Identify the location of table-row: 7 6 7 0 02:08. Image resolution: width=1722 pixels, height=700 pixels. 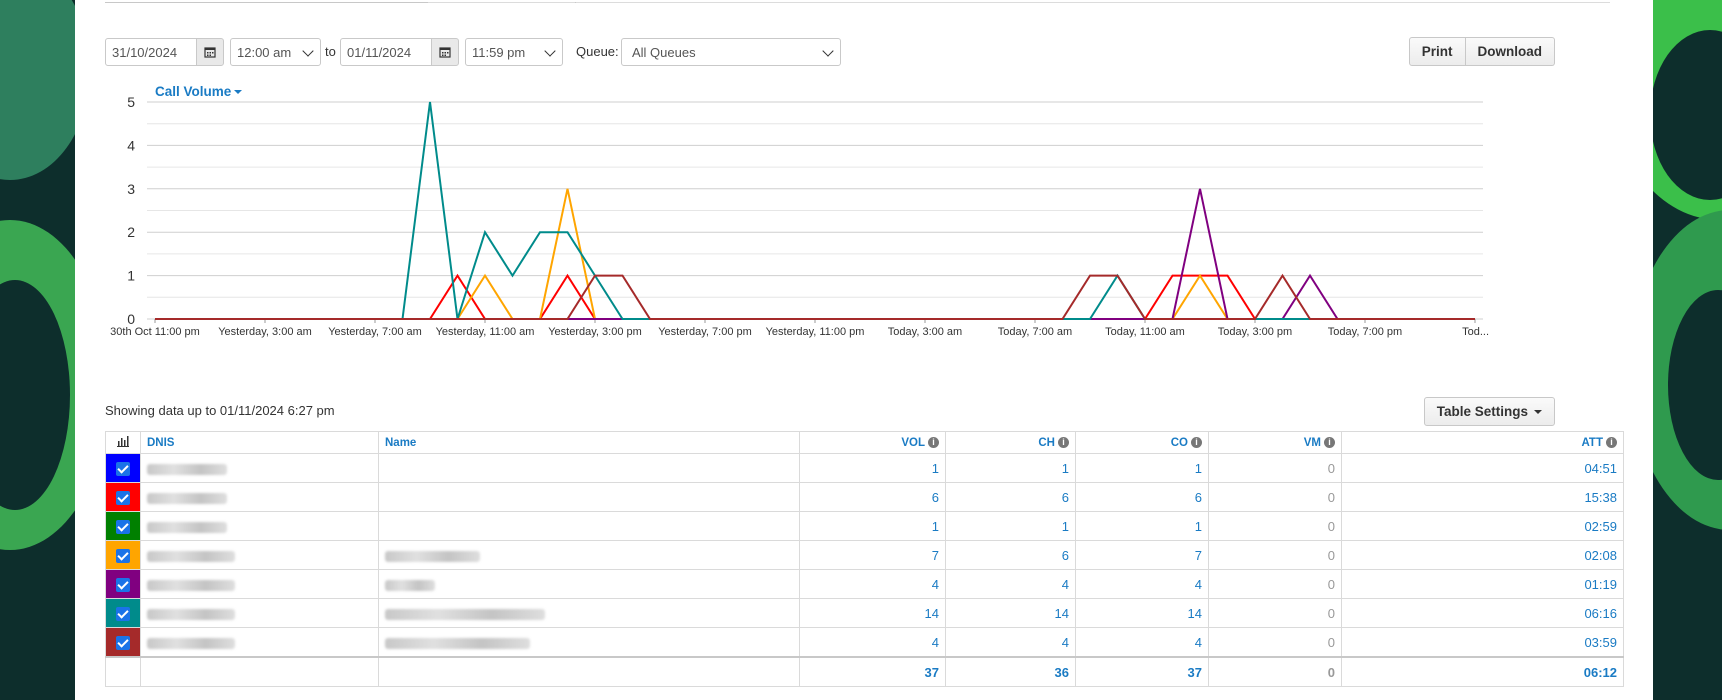
(864, 555).